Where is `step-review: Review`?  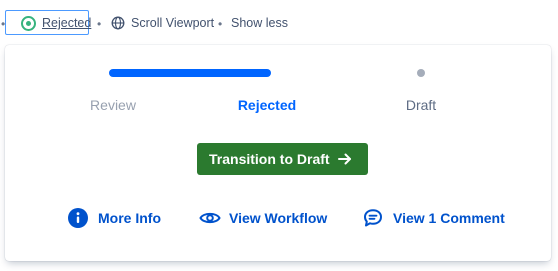 step-review: Review is located at coordinates (113, 105).